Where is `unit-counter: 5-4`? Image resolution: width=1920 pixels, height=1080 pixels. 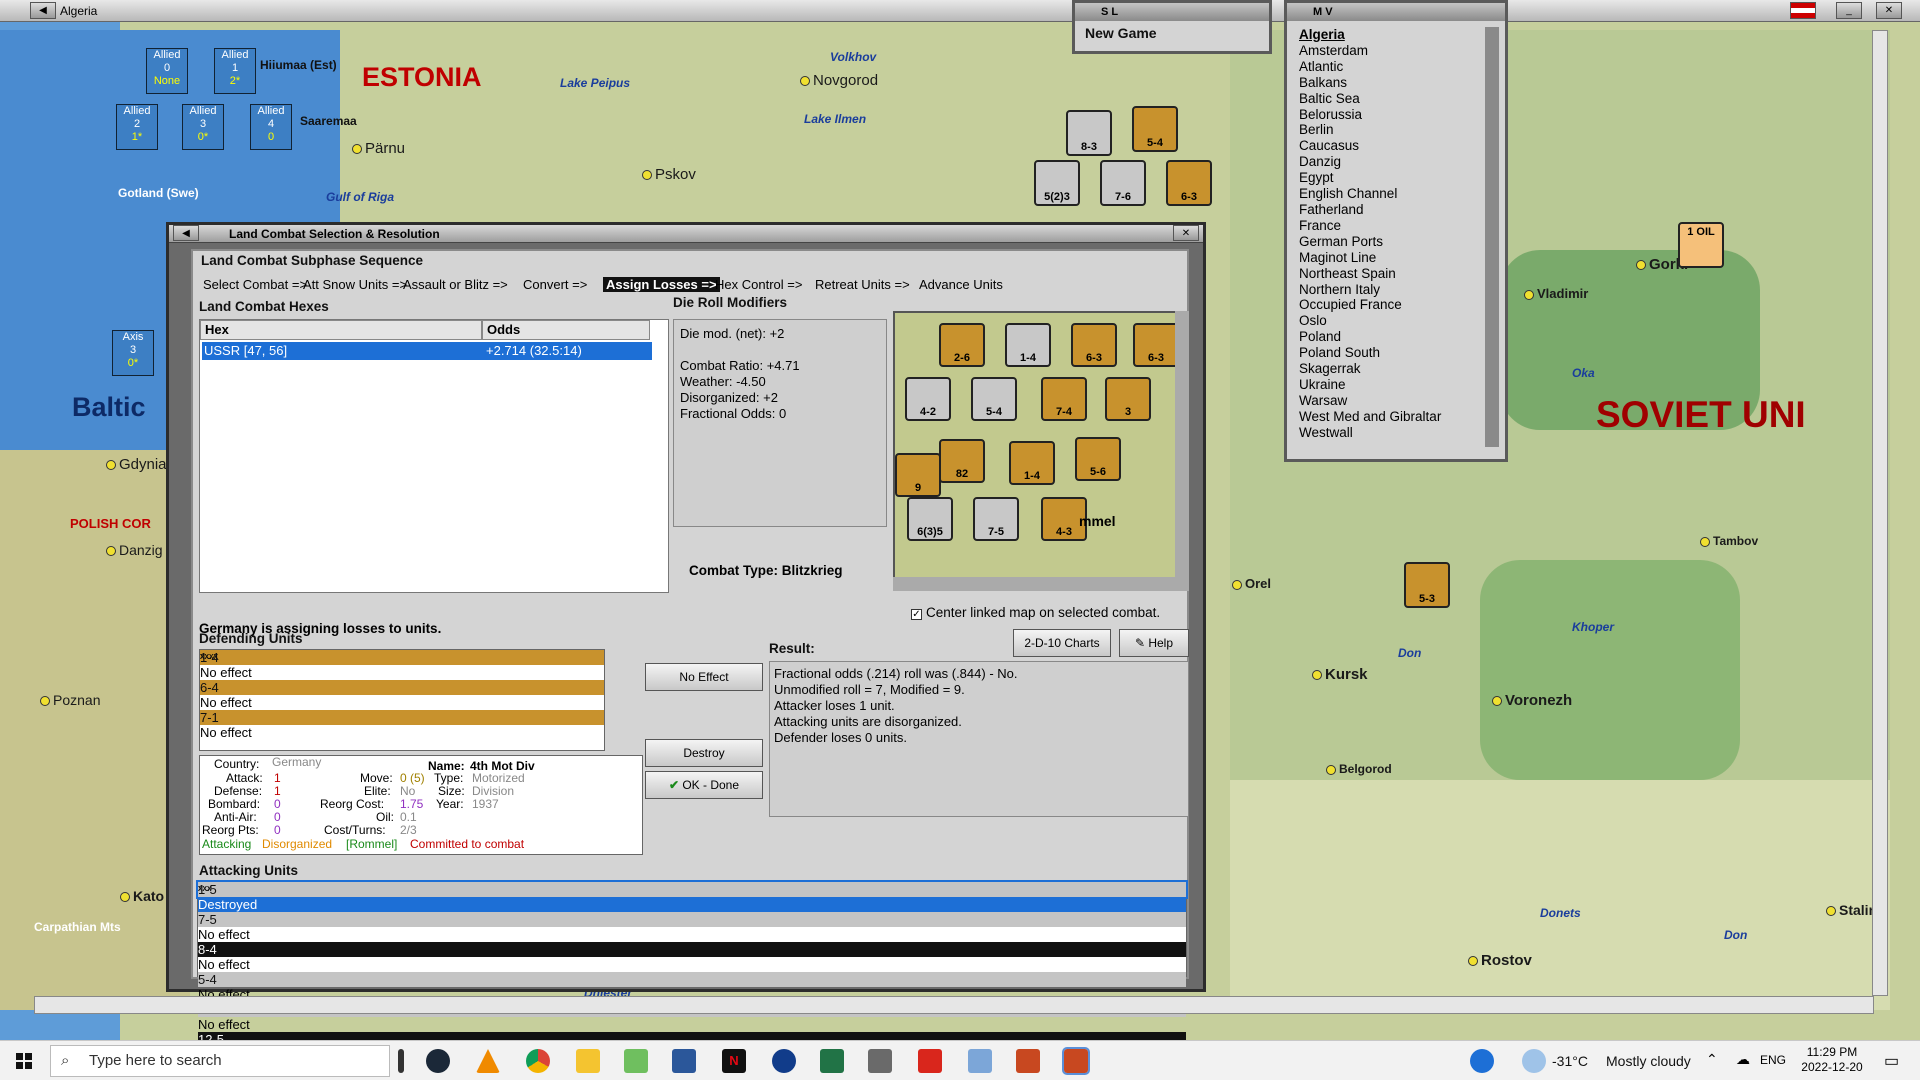 unit-counter: 5-4 is located at coordinates (1155, 129).